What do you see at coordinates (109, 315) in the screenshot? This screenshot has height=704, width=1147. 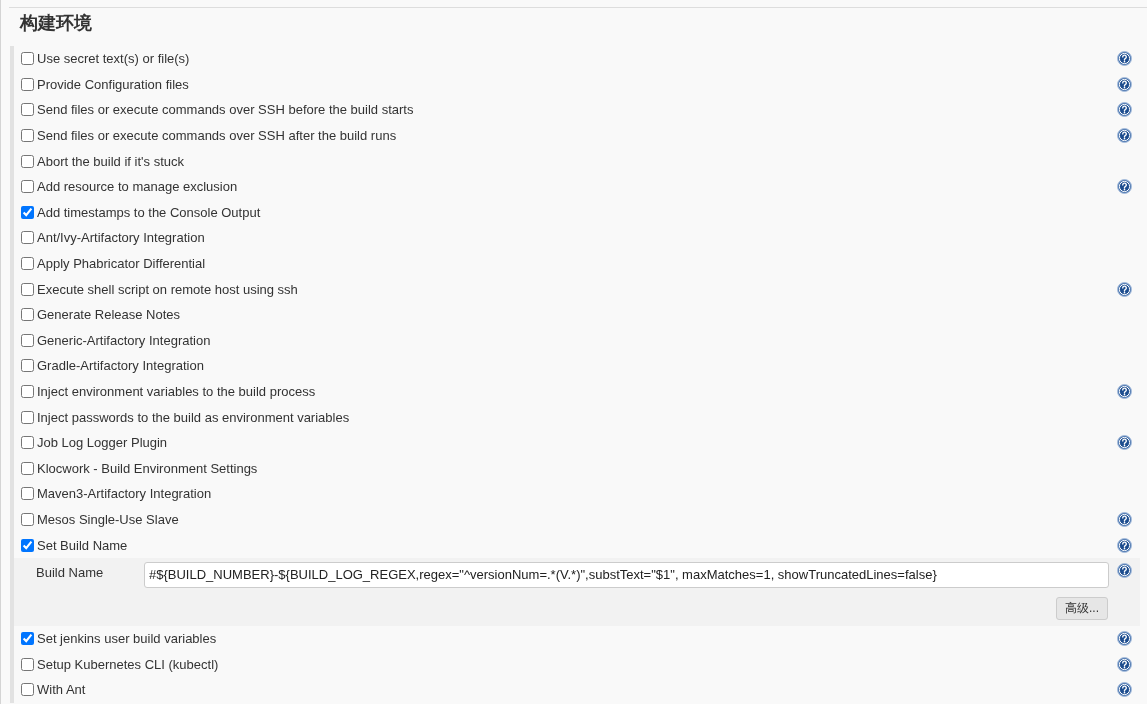 I see `option-label: Generate Release Notes` at bounding box center [109, 315].